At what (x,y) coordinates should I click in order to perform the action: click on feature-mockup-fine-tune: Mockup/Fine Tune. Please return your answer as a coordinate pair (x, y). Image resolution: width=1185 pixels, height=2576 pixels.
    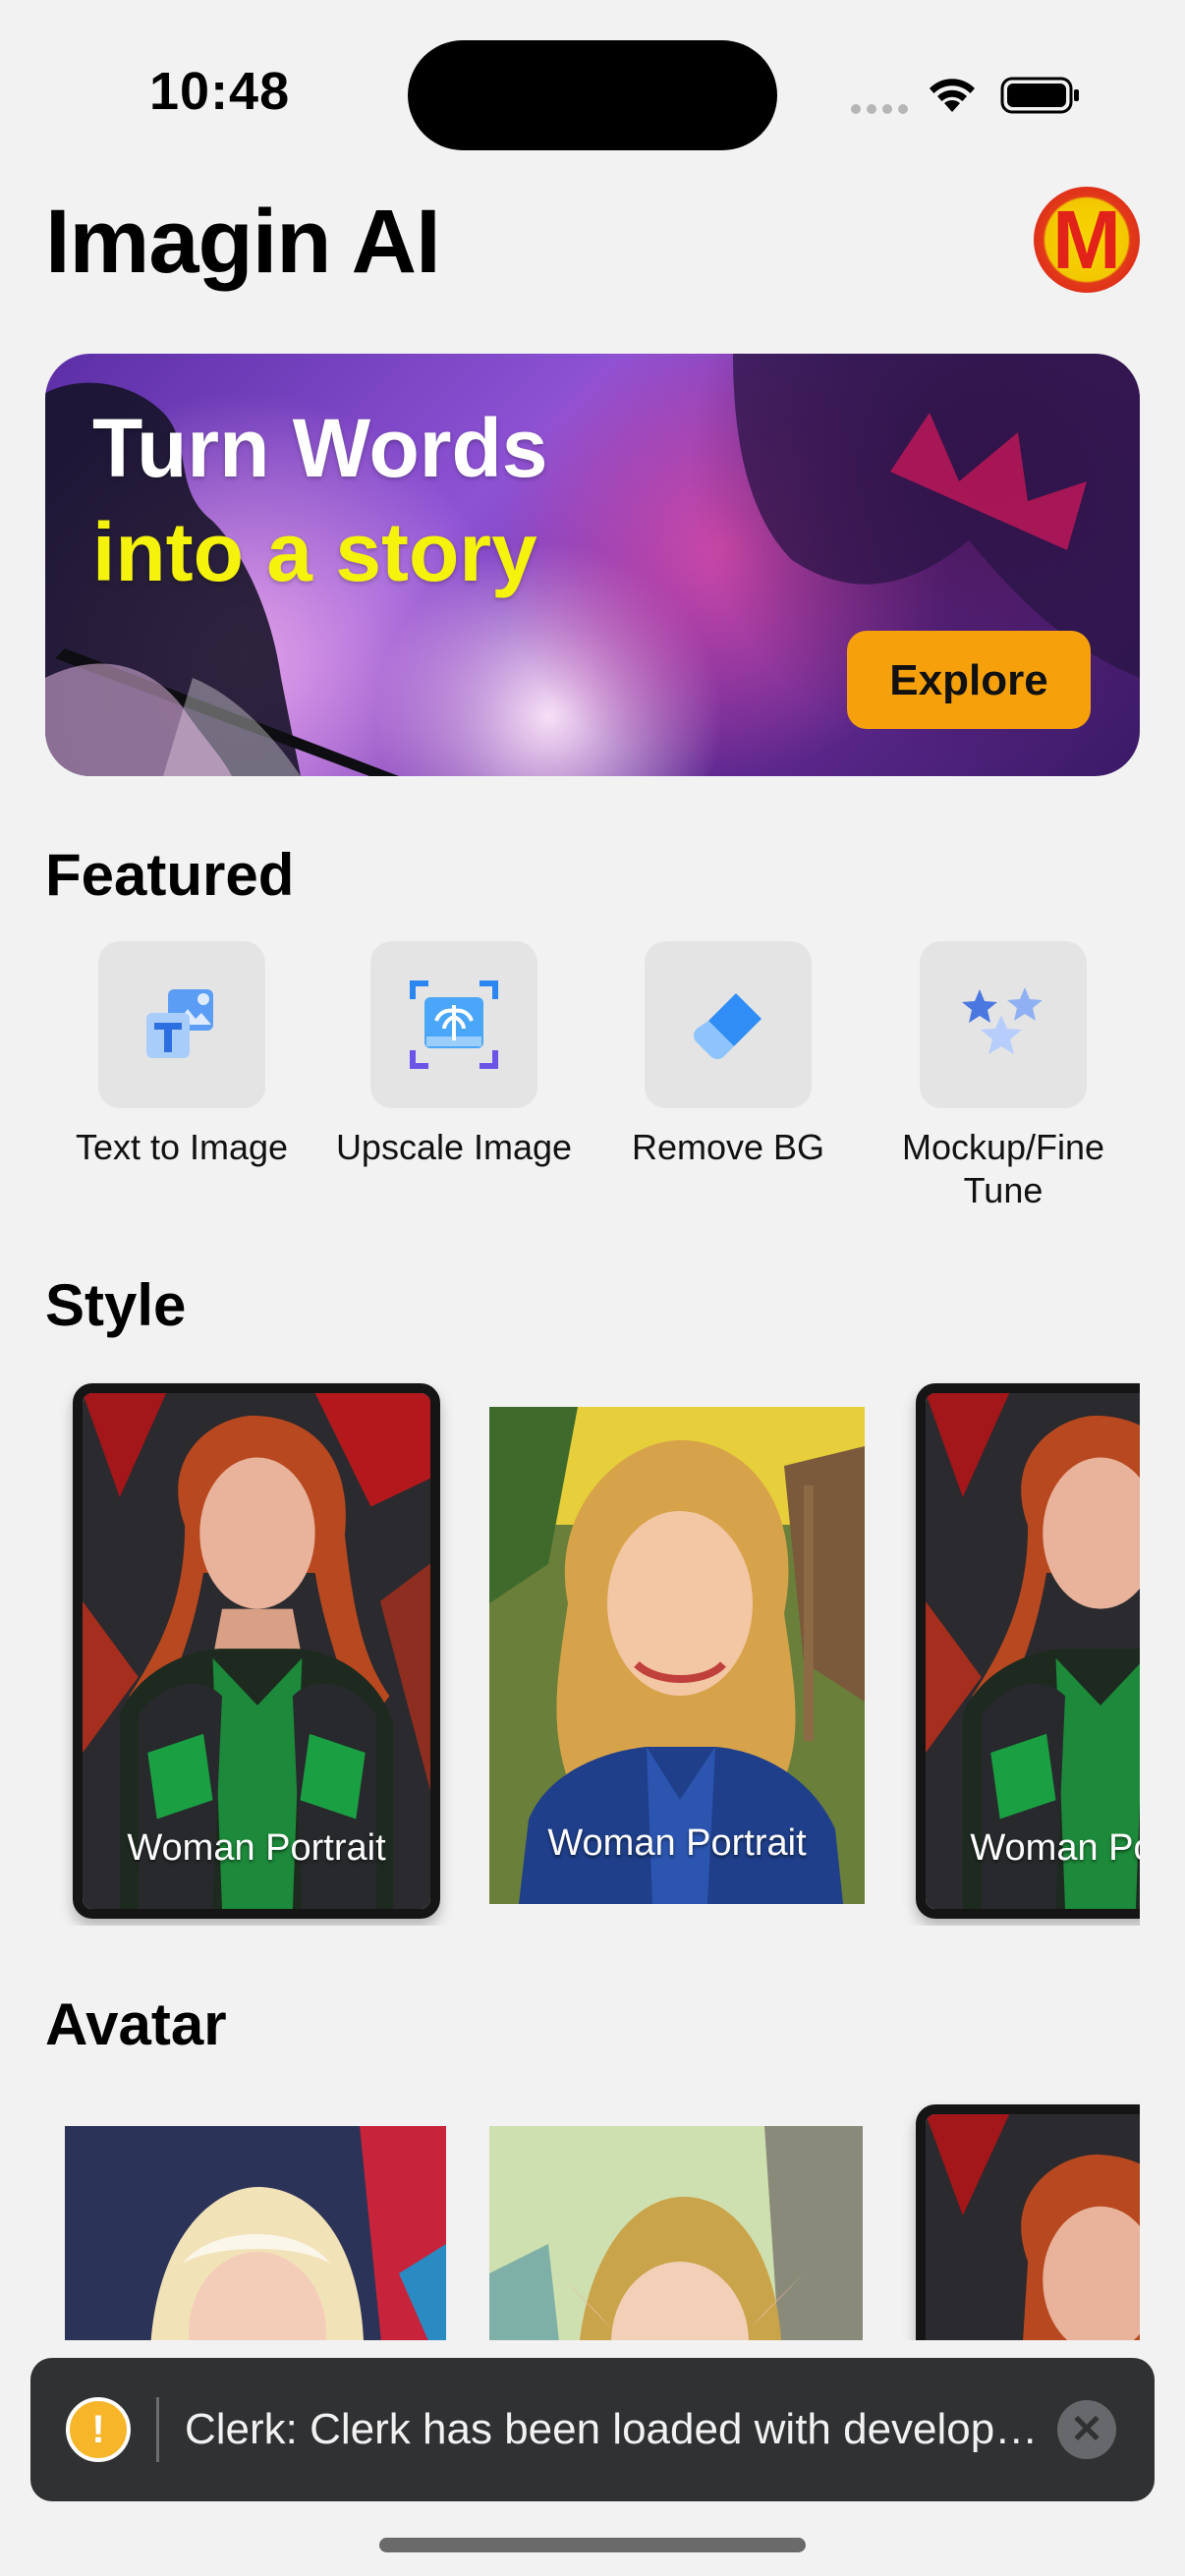
    Looking at the image, I should click on (1003, 1076).